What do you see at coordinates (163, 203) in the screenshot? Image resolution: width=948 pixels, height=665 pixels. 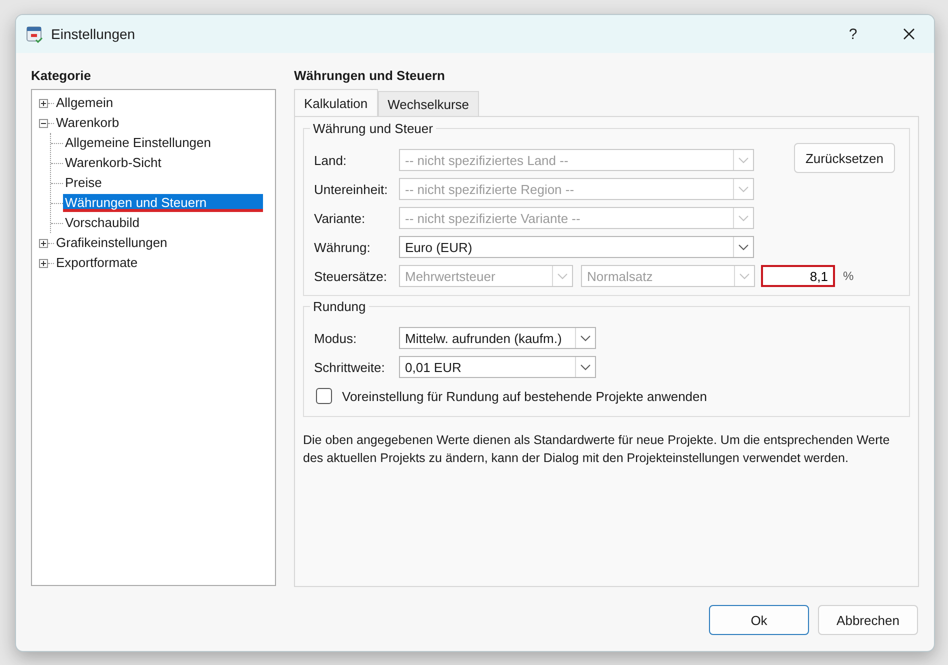 I see `tree-item: Währungen und Steuern` at bounding box center [163, 203].